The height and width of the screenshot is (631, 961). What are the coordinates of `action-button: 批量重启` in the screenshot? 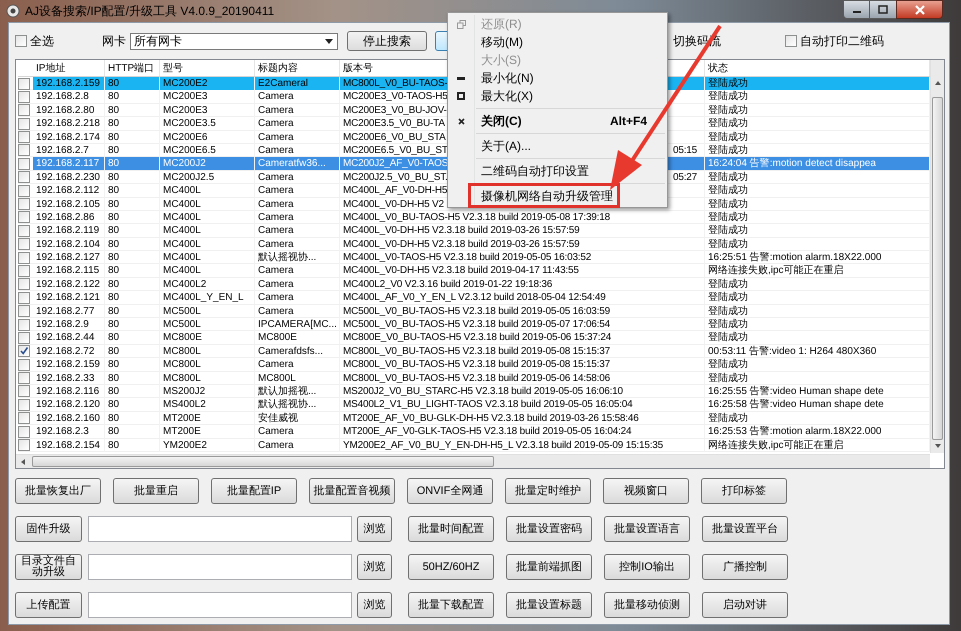 It's located at (156, 491).